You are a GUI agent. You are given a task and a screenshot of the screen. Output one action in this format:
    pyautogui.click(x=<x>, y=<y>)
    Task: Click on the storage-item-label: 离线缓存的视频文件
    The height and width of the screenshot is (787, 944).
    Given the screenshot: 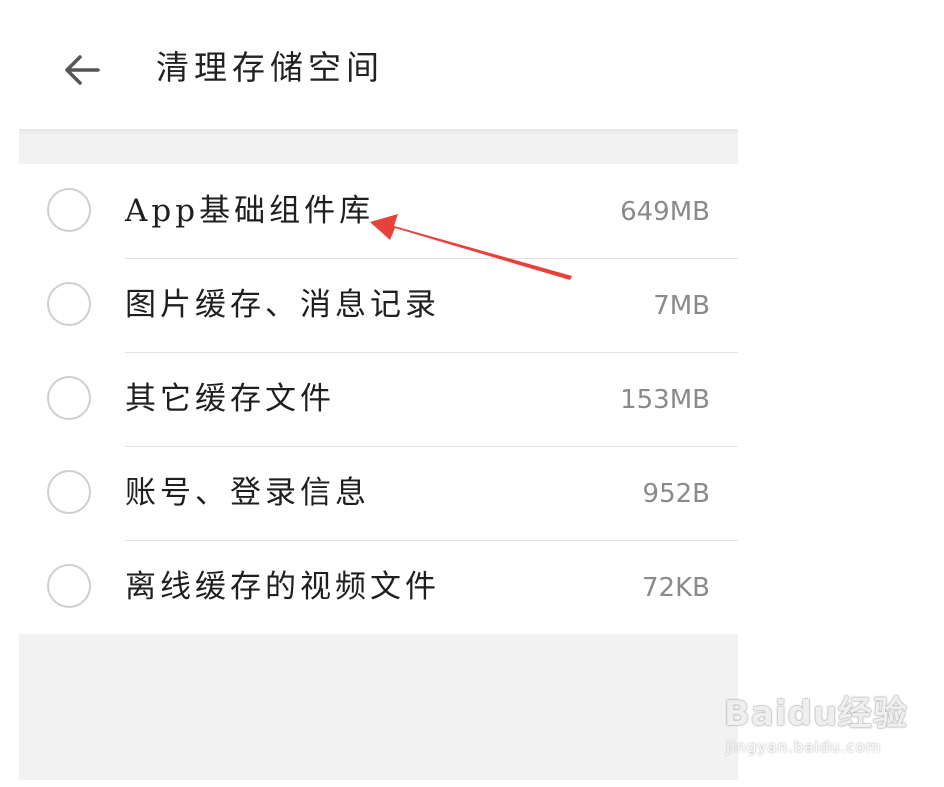 What is the action you would take?
    pyautogui.click(x=282, y=587)
    